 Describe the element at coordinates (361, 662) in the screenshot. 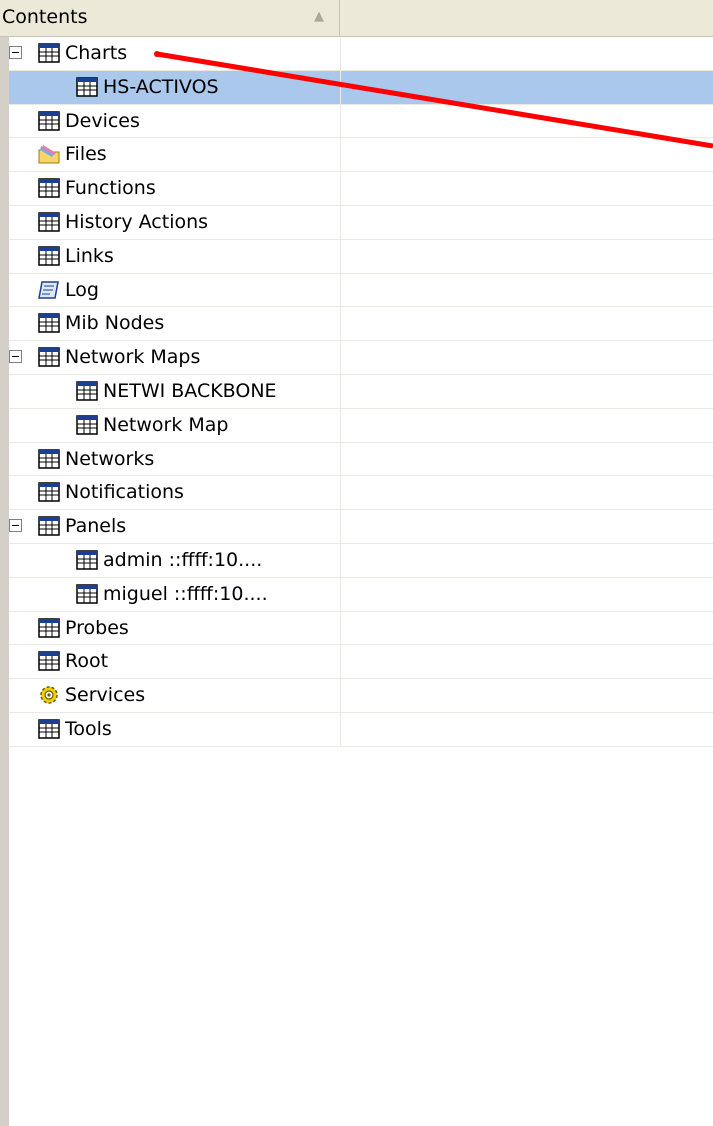

I see `tree-item-root: Root` at that location.